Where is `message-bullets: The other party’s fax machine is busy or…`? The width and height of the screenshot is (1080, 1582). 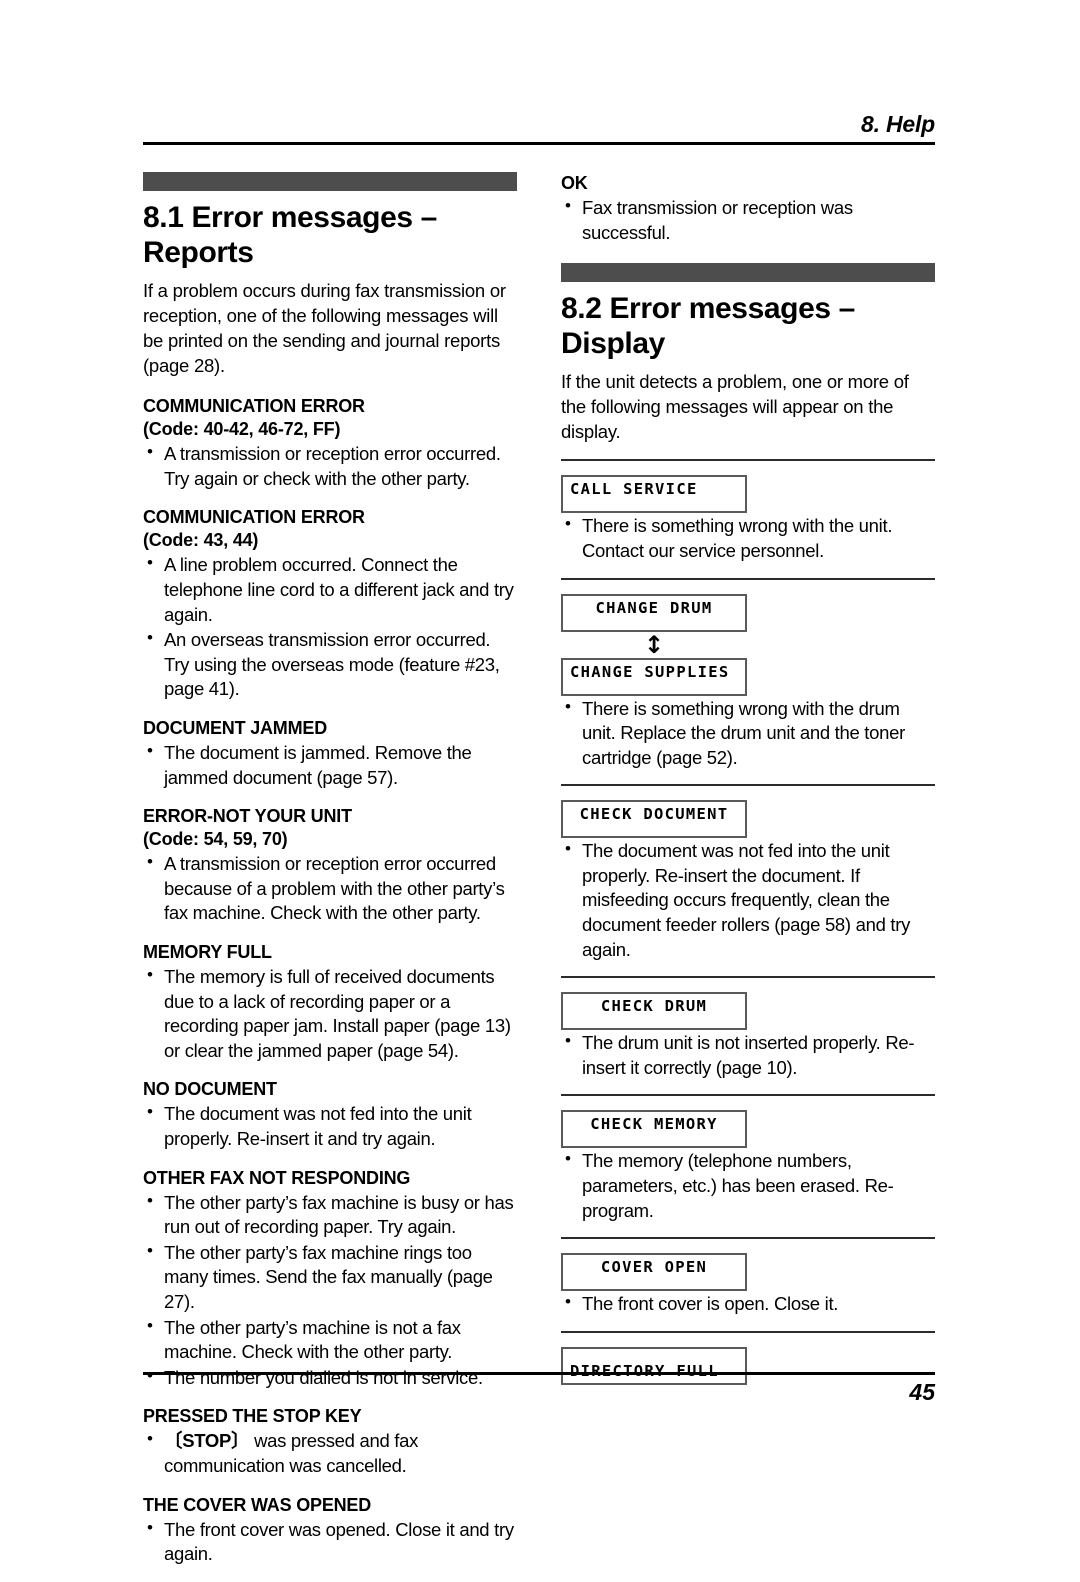 message-bullets: The other party’s fax machine is busy or… is located at coordinates (330, 1290).